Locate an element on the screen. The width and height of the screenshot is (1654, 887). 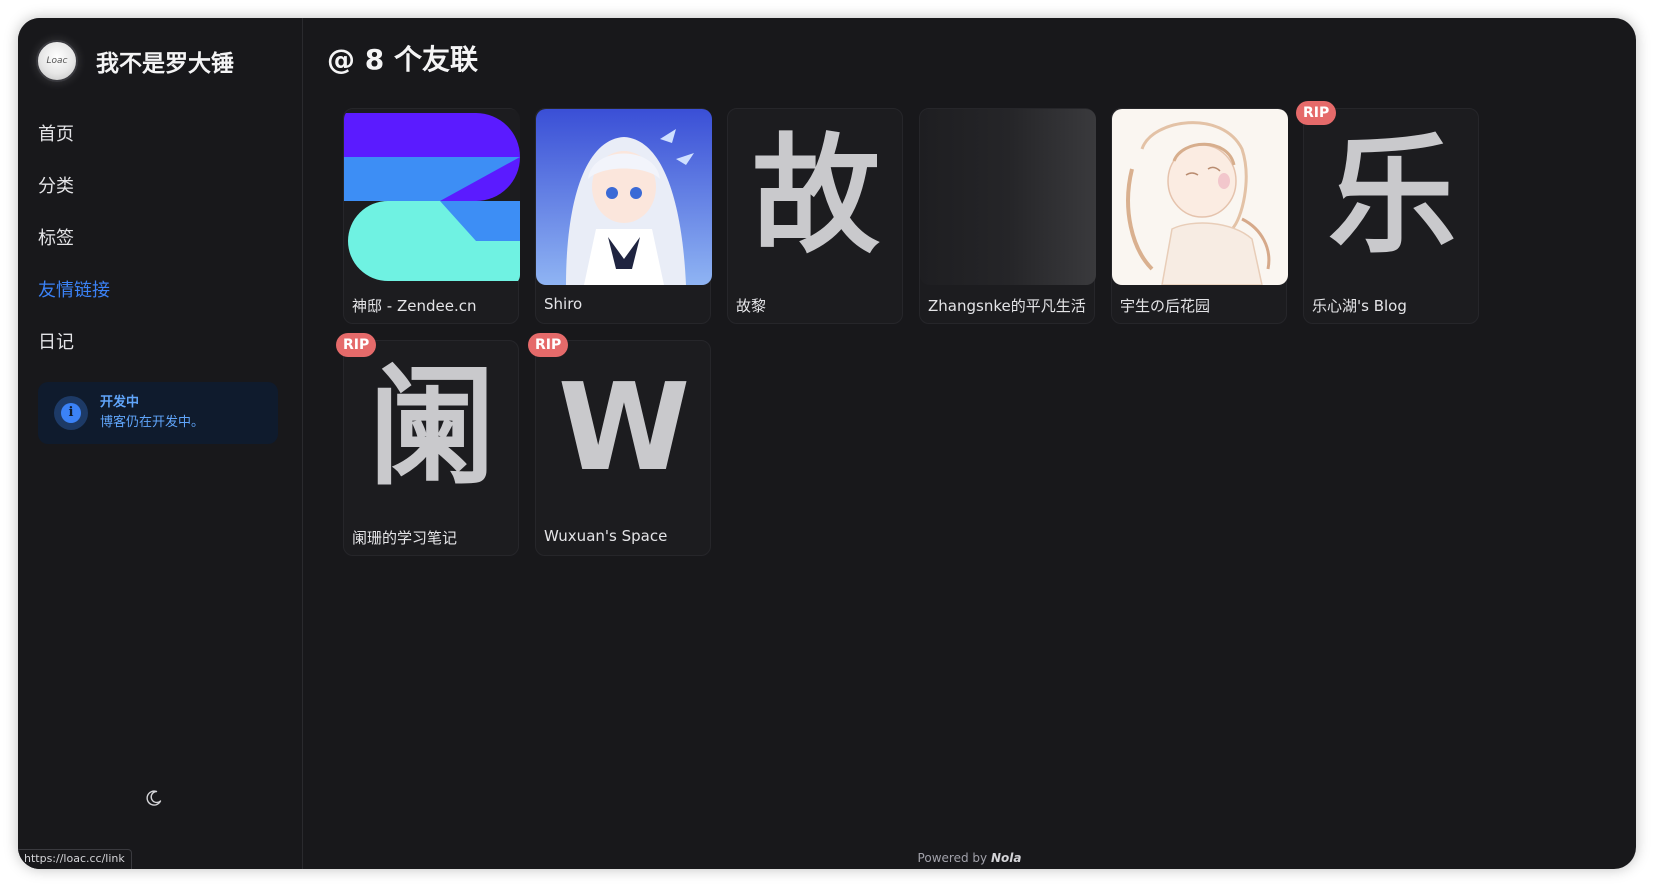
footer: Powered by Nola is located at coordinates (969, 858).